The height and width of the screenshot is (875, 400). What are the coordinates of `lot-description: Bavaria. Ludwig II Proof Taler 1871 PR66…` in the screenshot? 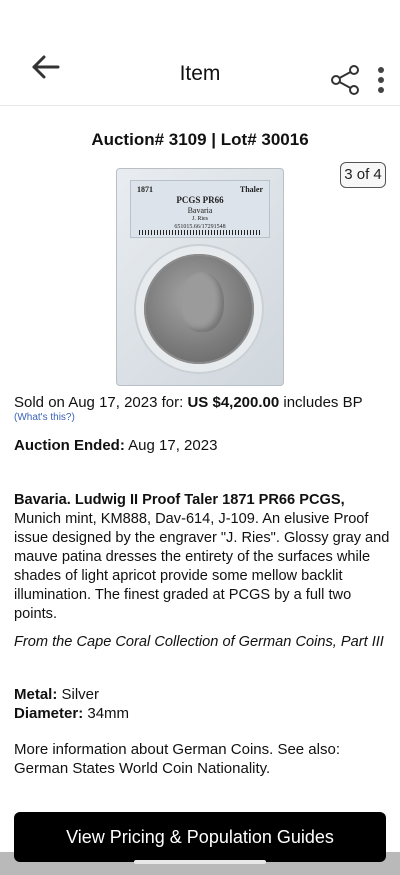 It's located at (202, 557).